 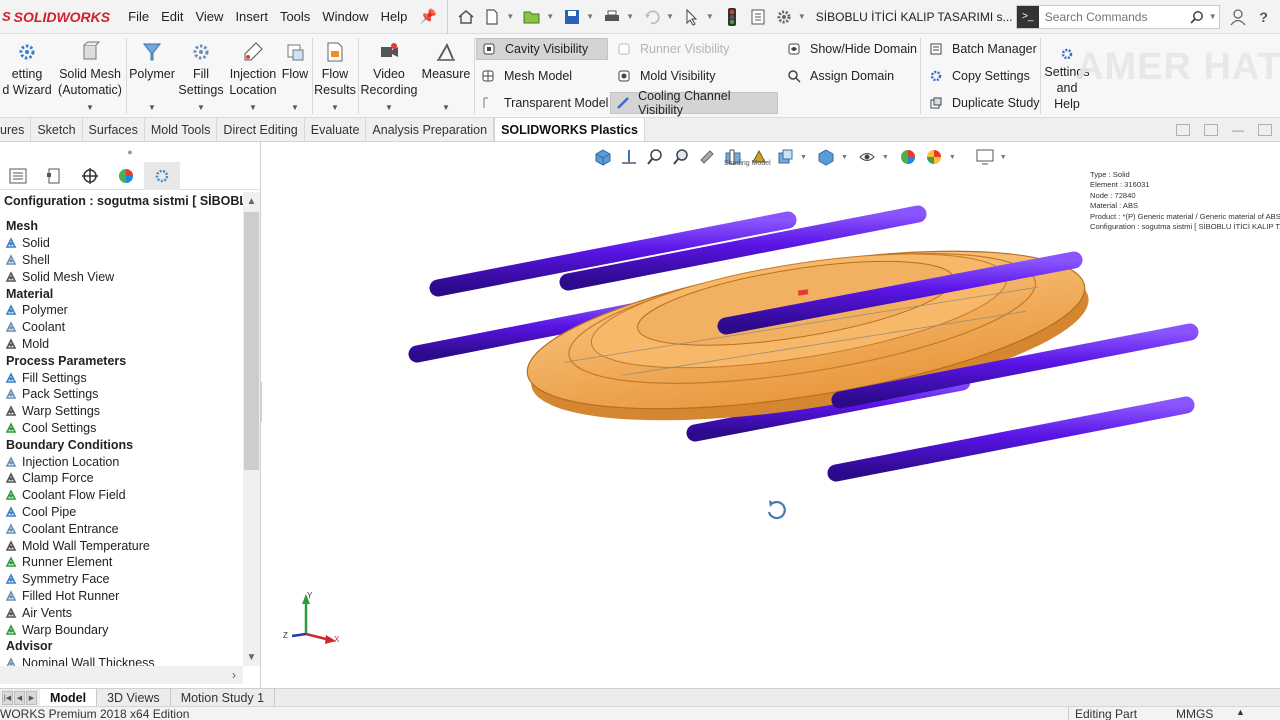 I want to click on tree-item: Polymer, so click(x=122, y=310).